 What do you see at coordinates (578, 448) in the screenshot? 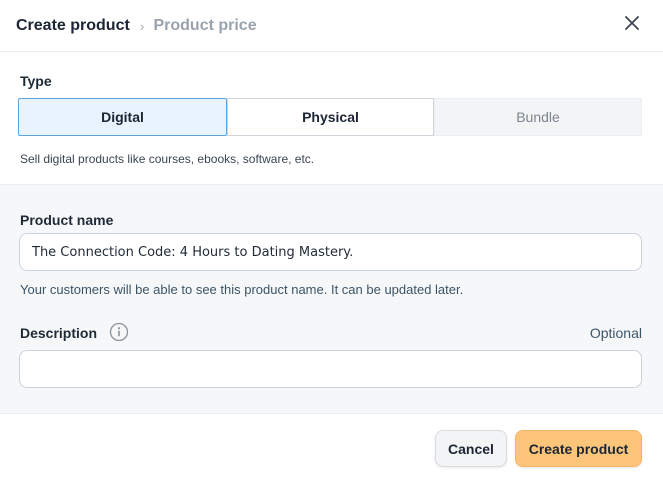
I see `create-product-button: Create product` at bounding box center [578, 448].